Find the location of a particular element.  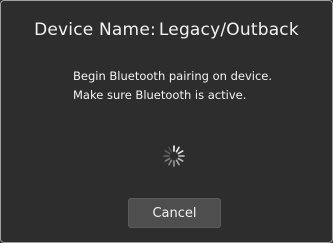

cancel-button: Cancel is located at coordinates (174, 213).